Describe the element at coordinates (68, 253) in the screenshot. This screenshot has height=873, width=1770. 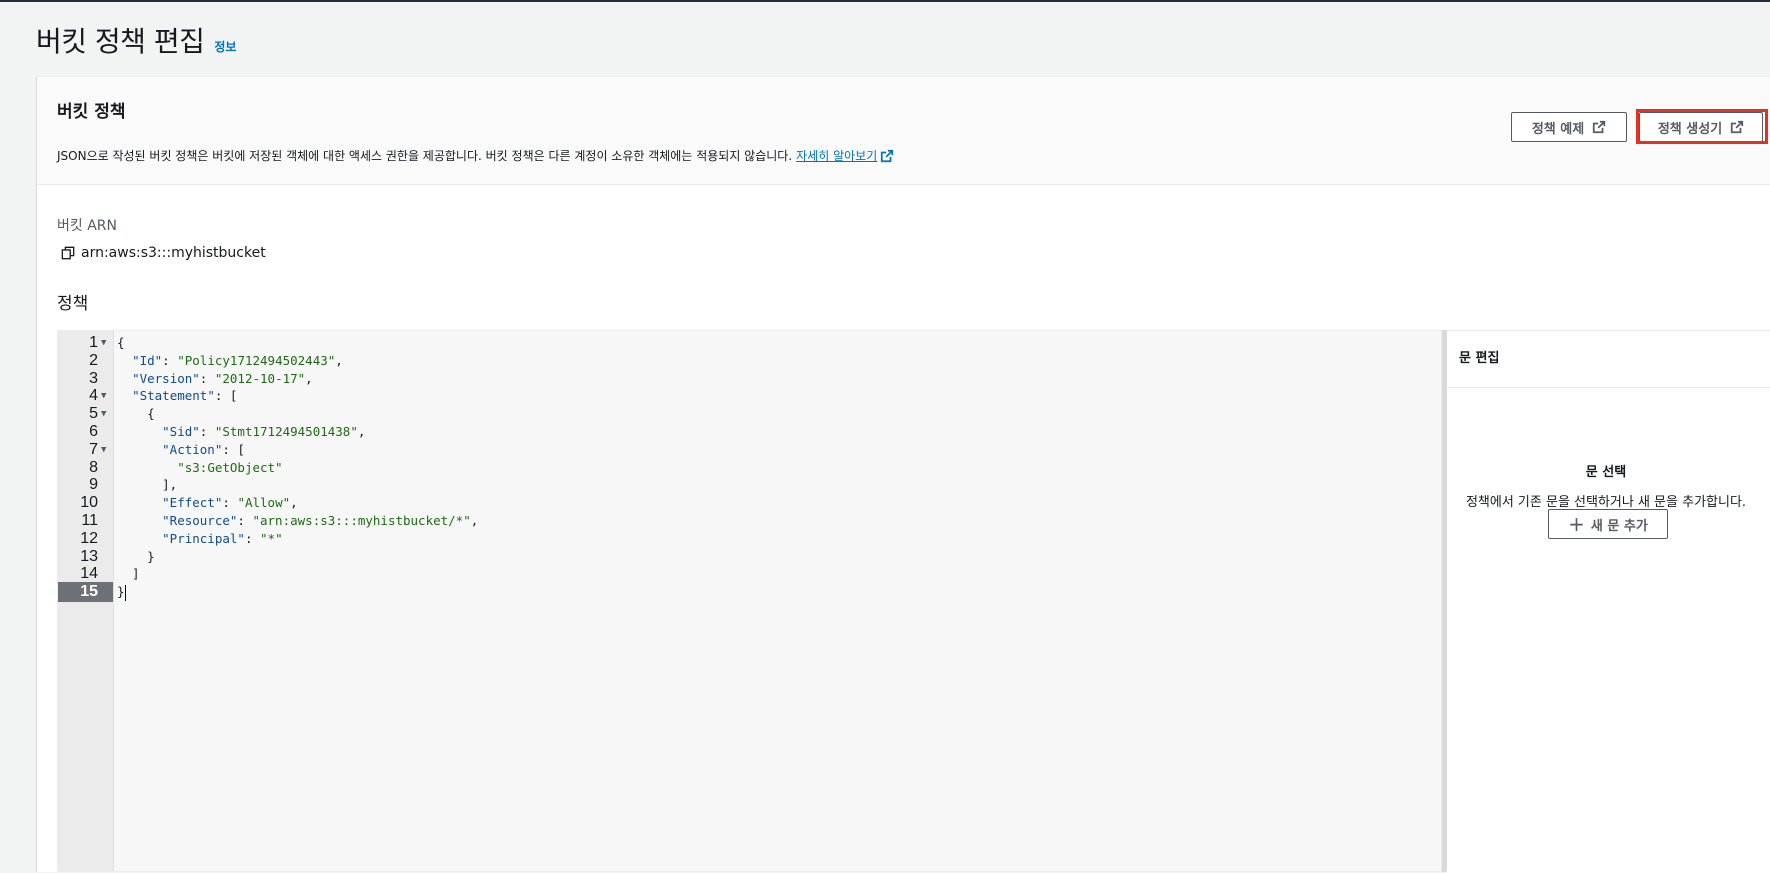
I see `copy-icon` at that location.